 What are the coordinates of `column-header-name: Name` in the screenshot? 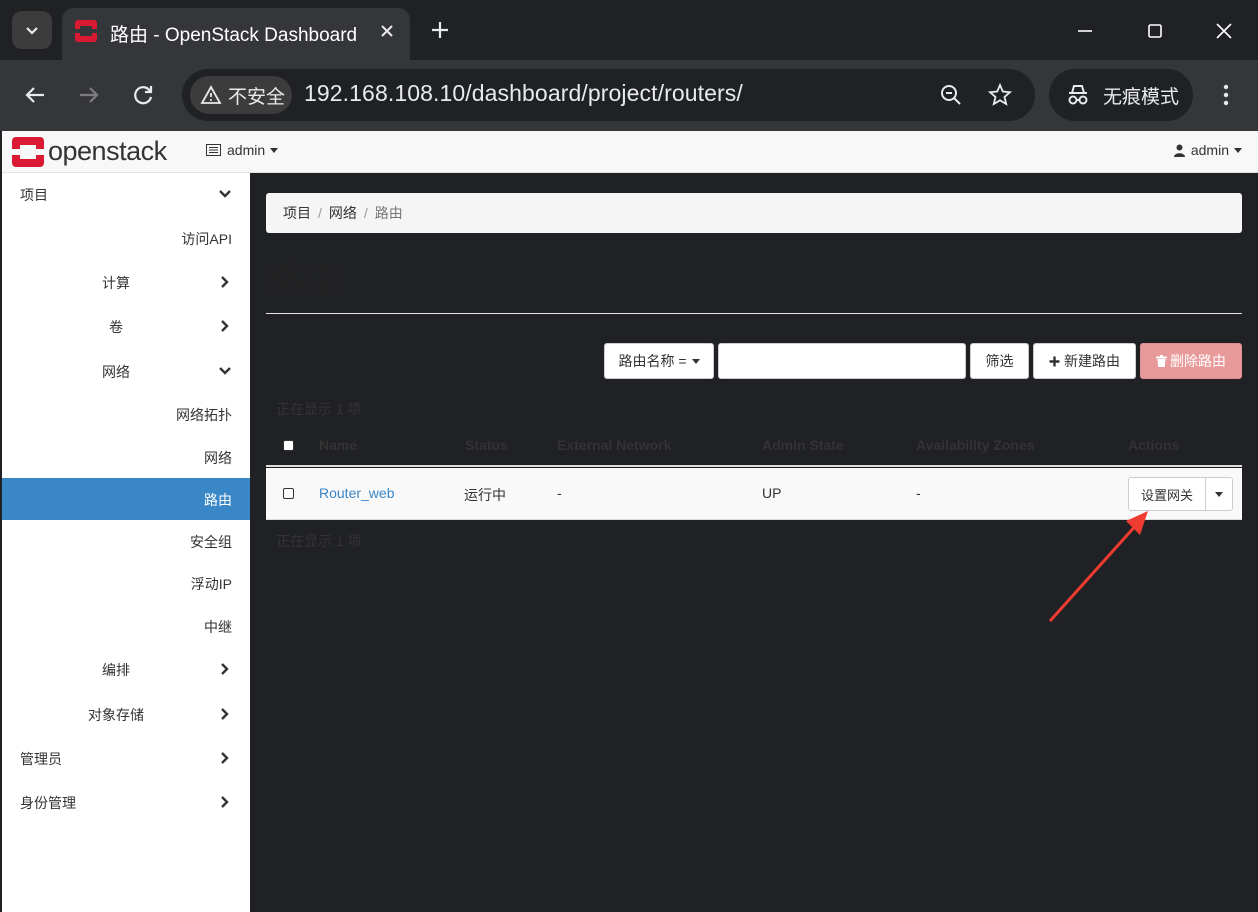 It's located at (338, 445).